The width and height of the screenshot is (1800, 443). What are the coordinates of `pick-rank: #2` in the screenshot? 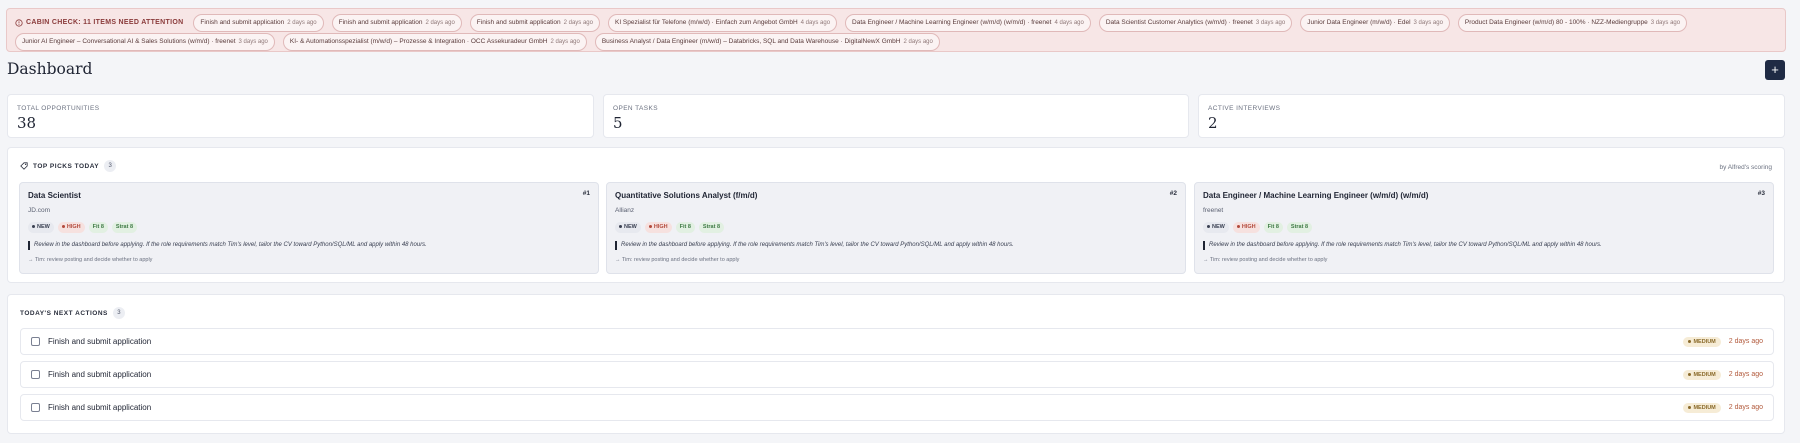 It's located at (1173, 193).